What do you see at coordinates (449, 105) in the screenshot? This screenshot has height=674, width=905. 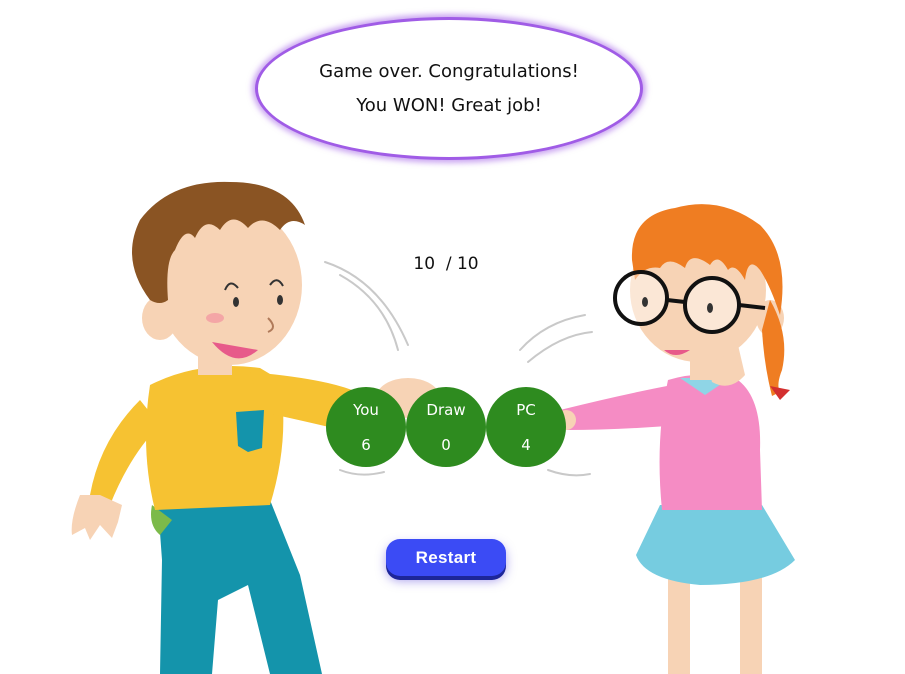 I see `result-message-line2: You WON! Great job!` at bounding box center [449, 105].